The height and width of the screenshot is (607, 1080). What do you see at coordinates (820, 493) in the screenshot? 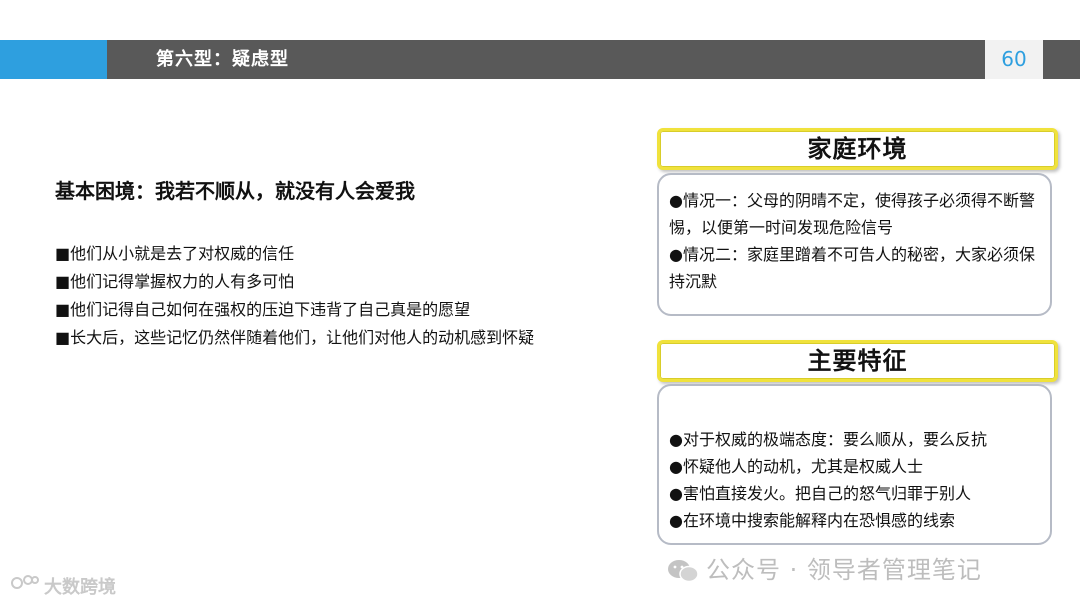
I see `trait-item: ●害怕直接发火。把自己的怒气归罪于别人` at bounding box center [820, 493].